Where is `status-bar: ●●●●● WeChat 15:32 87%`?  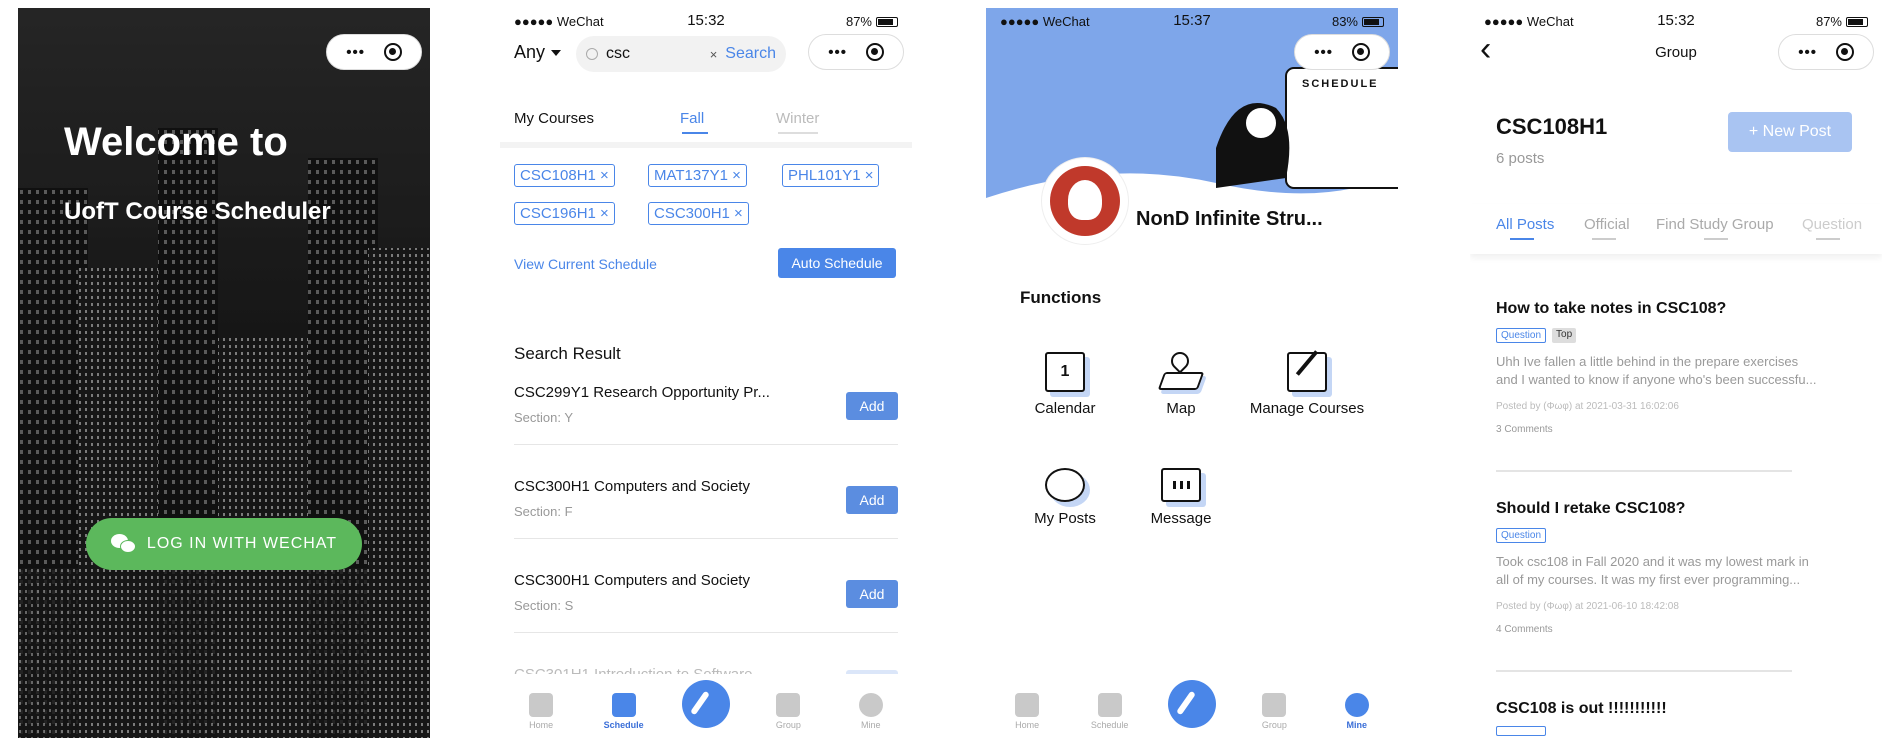
status-bar: ●●●●● WeChat 15:32 87% is located at coordinates (706, 20).